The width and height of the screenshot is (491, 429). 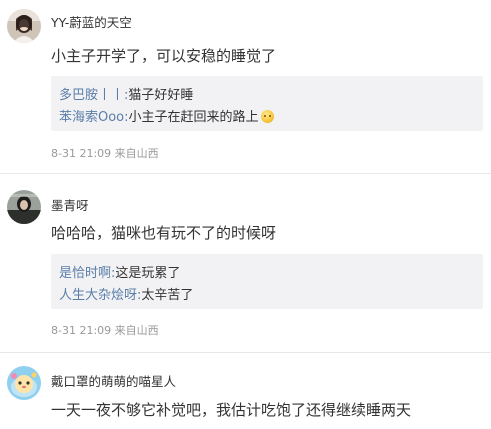 I want to click on reply-text: 太辛苦了, so click(x=167, y=295).